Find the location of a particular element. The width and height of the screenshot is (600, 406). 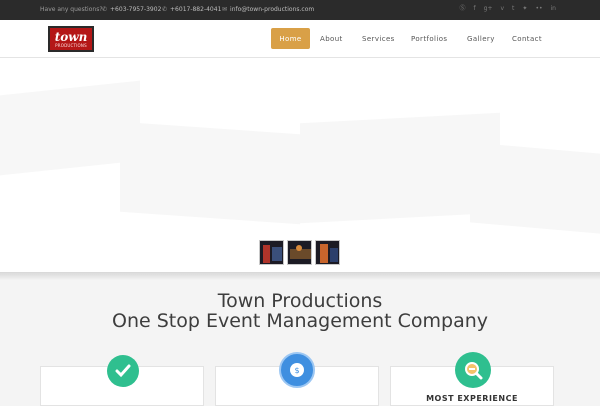

linkedin-icon: in is located at coordinates (553, 9).